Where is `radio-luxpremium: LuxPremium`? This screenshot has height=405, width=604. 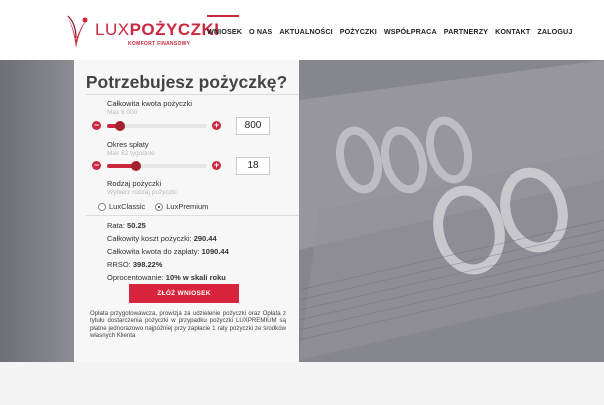
radio-luxpremium: LuxPremium is located at coordinates (181, 206).